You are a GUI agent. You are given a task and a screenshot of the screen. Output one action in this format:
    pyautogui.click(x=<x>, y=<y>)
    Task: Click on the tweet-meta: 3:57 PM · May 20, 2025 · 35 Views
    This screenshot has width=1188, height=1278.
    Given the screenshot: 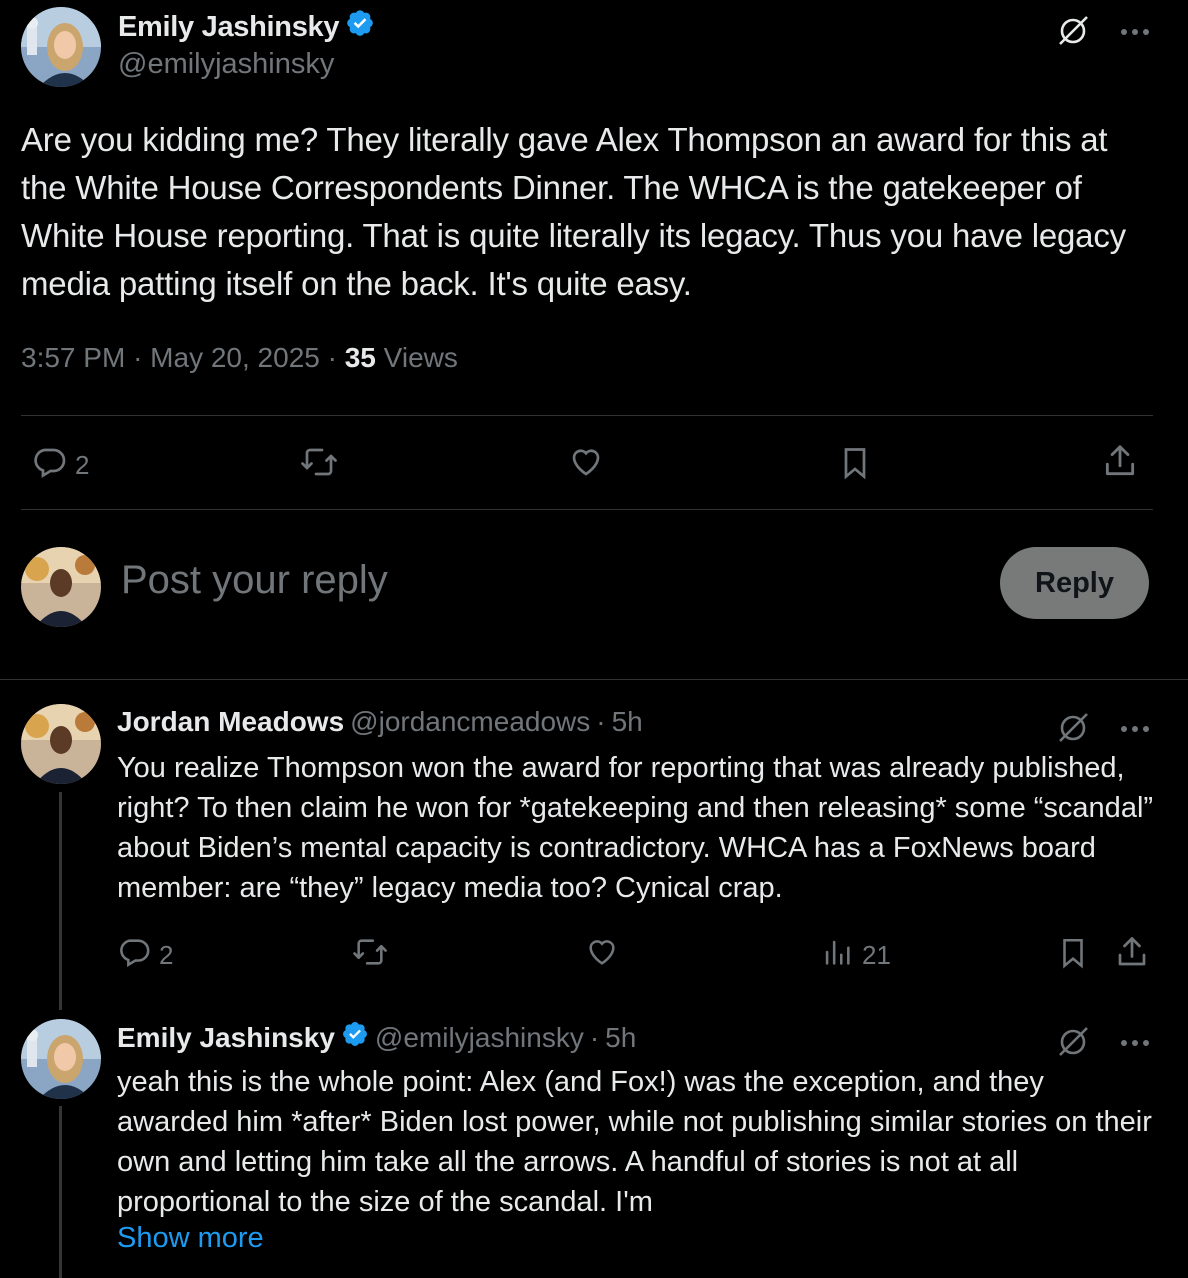 What is the action you would take?
    pyautogui.click(x=239, y=358)
    